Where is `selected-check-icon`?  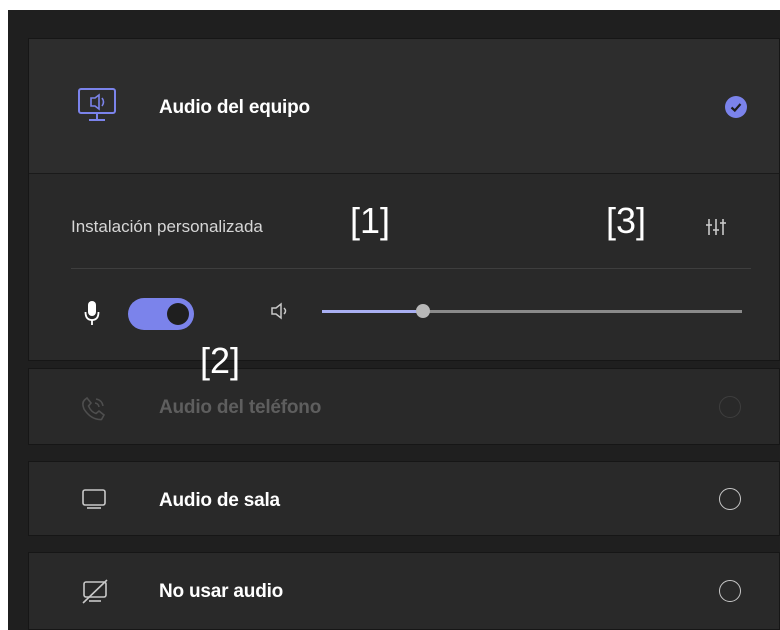 selected-check-icon is located at coordinates (736, 107).